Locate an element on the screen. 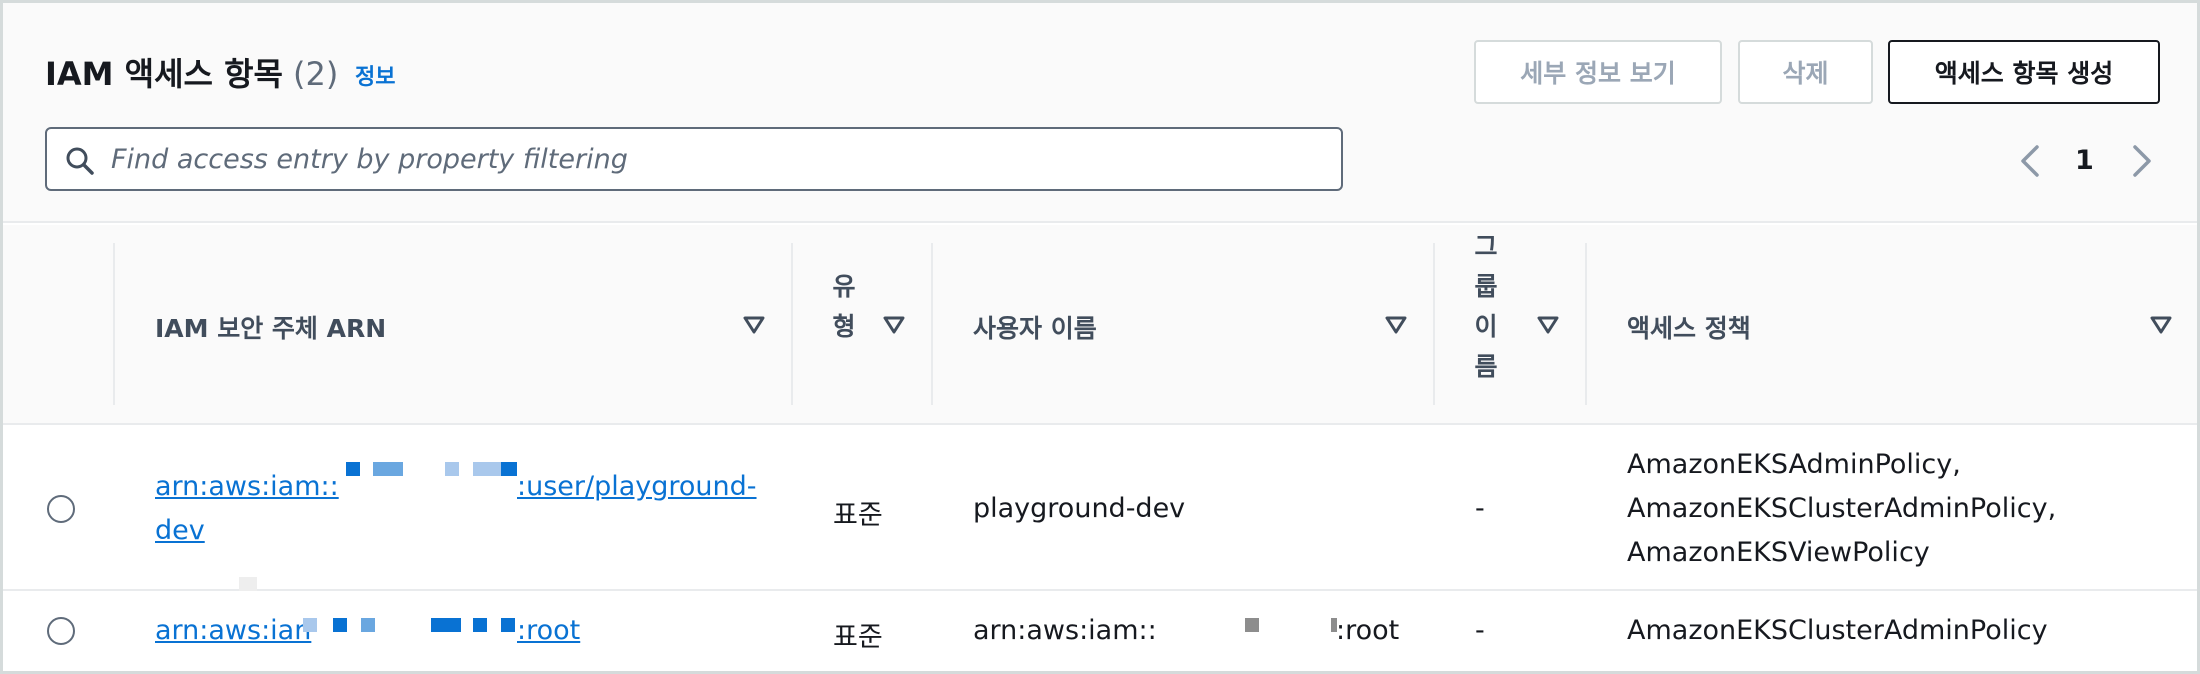 This screenshot has height=674, width=2200. column-header-group-char: 름 is located at coordinates (1486, 366).